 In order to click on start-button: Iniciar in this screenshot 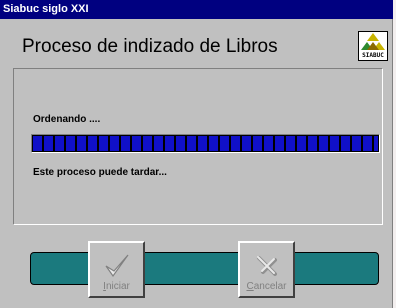, I will do `click(116, 269)`.